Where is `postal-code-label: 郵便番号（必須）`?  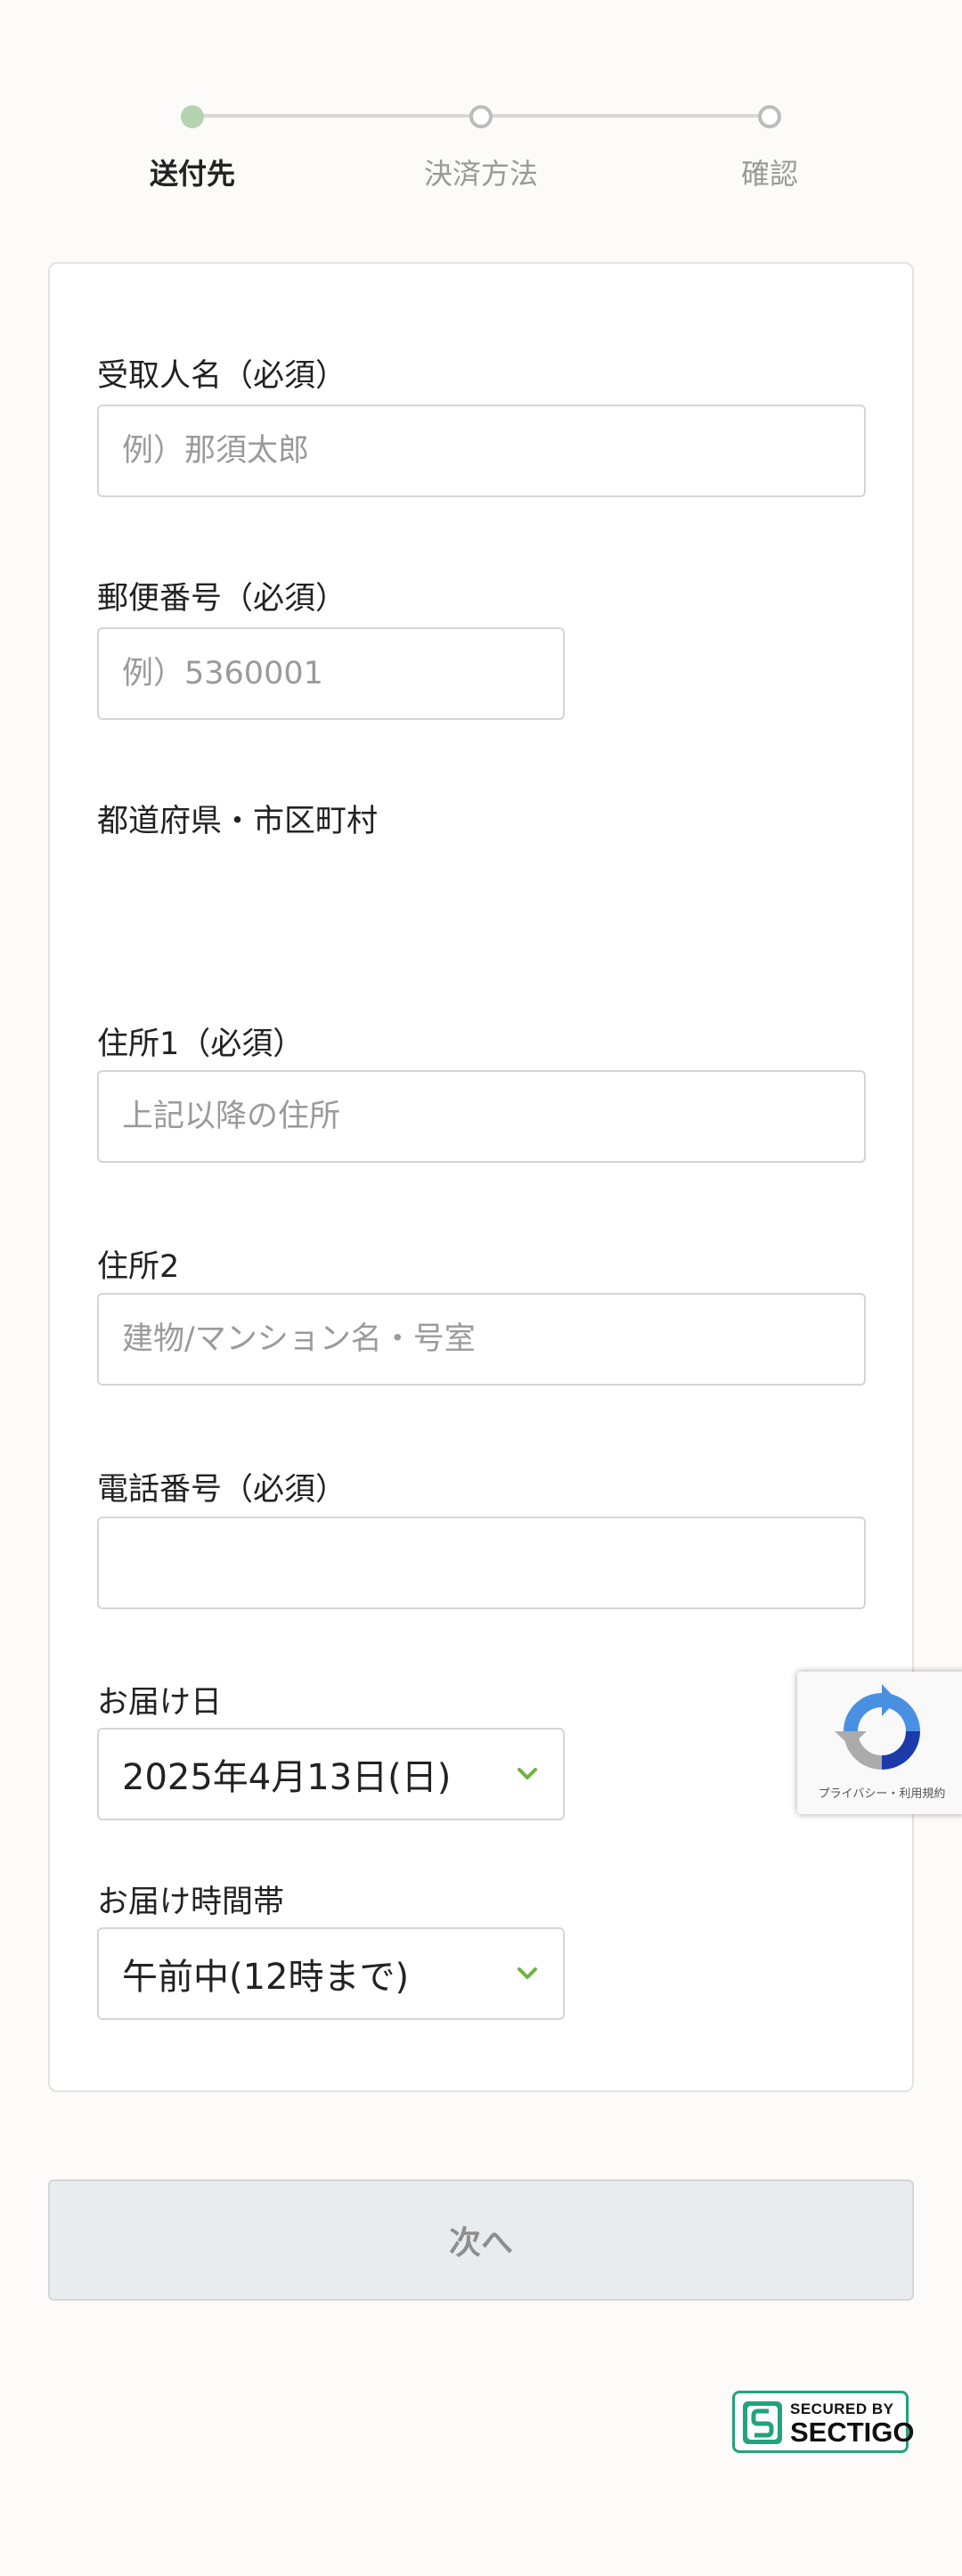 postal-code-label: 郵便番号（必須） is located at coordinates (222, 599).